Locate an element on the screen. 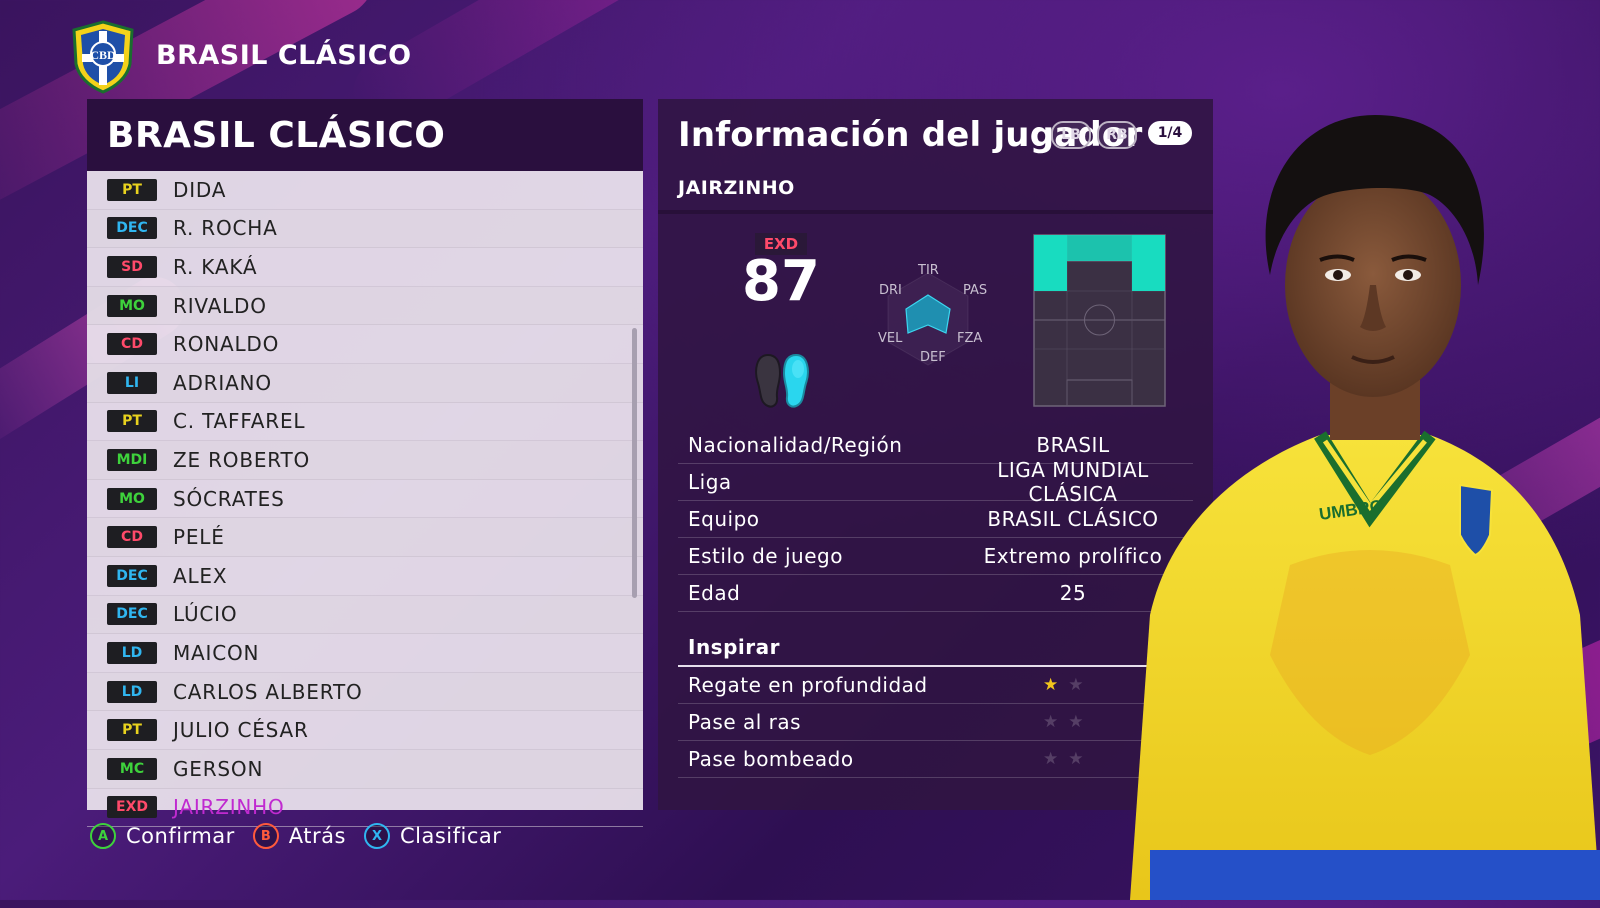  roster-row: DEC ALEX is located at coordinates (365, 576).